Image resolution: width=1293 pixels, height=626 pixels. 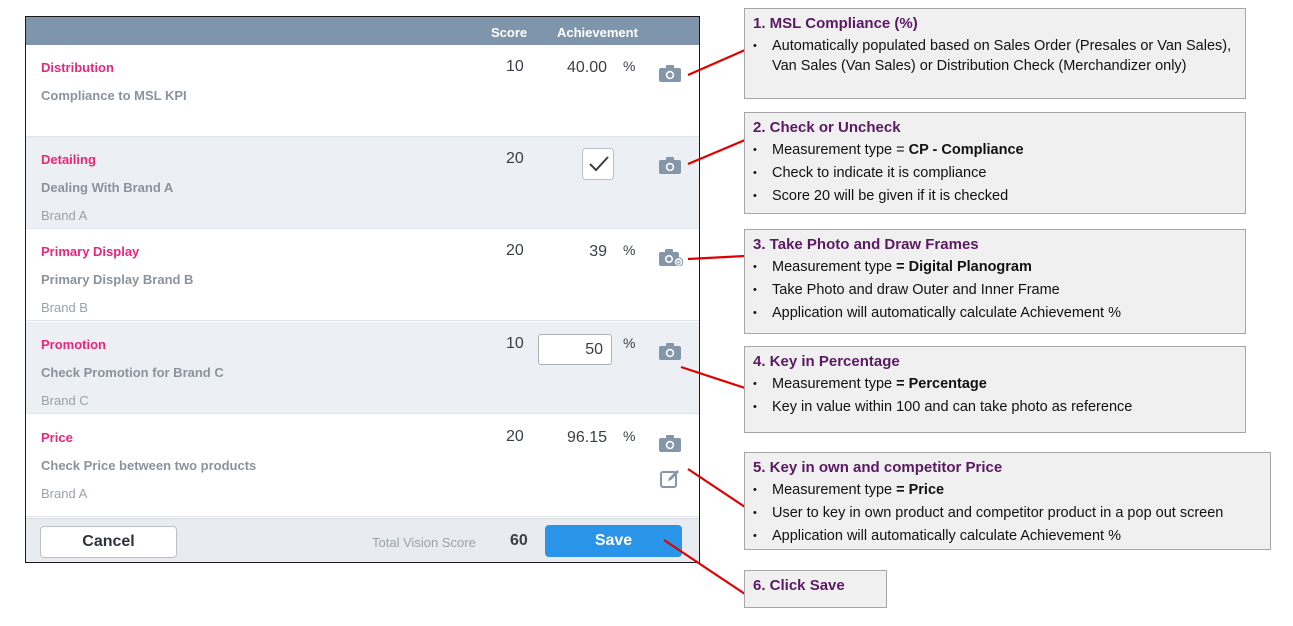 I want to click on callout-click-save: 6. Click Save, so click(x=815, y=589).